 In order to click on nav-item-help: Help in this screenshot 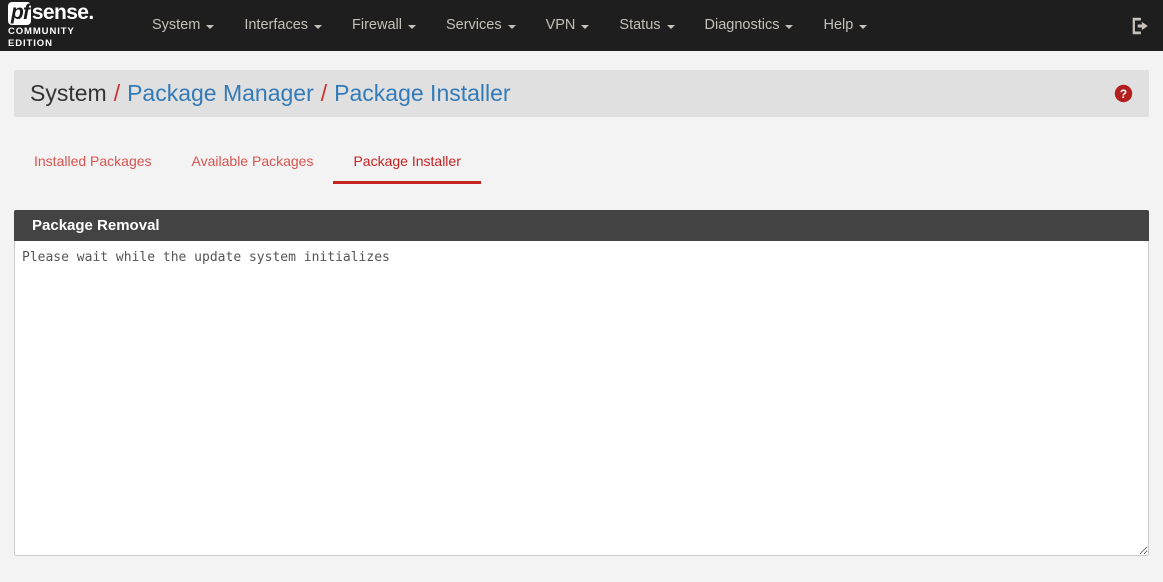, I will do `click(845, 25)`.